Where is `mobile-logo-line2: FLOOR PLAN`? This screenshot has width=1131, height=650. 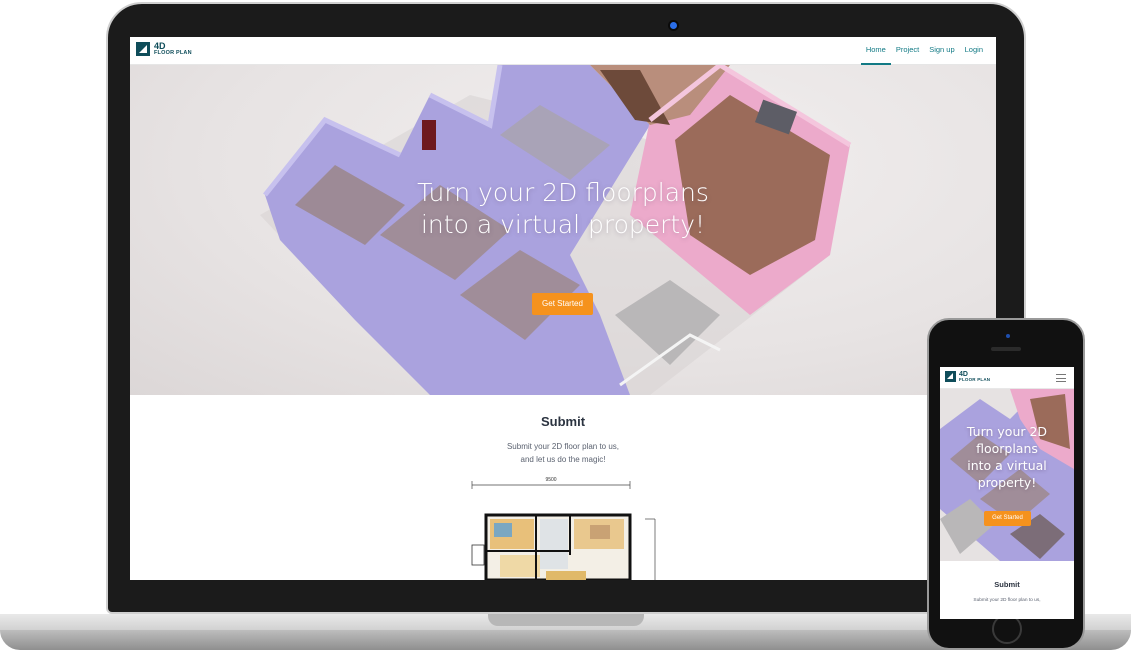
mobile-logo-line2: FLOOR PLAN is located at coordinates (975, 379).